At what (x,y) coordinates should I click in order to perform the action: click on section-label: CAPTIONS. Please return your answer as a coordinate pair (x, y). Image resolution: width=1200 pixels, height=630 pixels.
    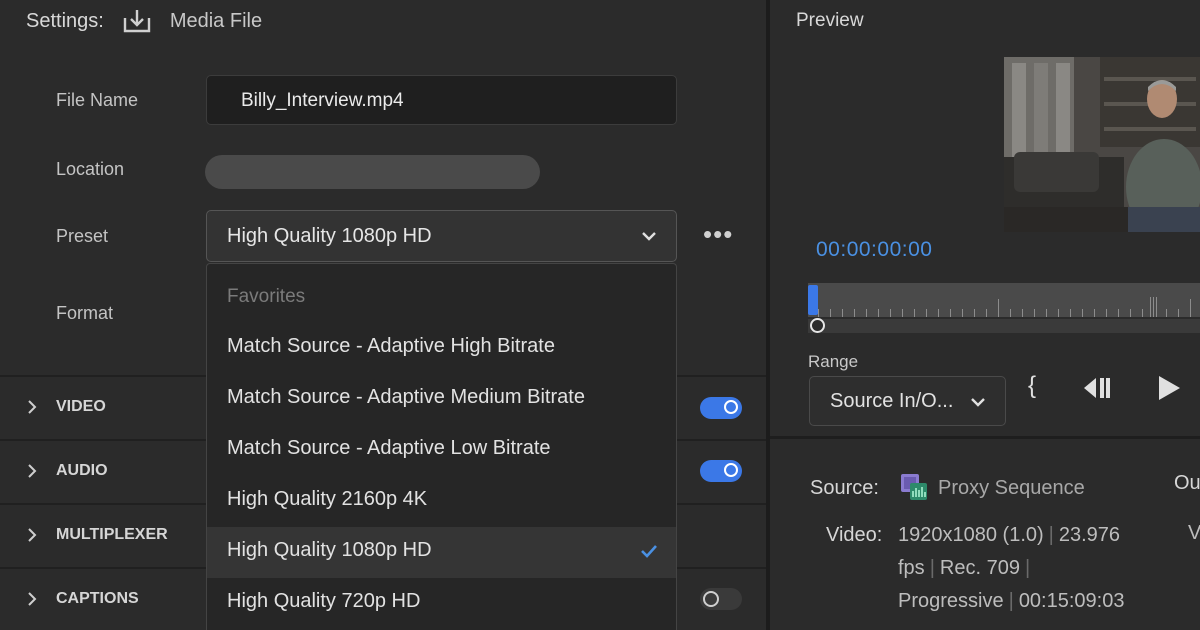
    Looking at the image, I should click on (97, 598).